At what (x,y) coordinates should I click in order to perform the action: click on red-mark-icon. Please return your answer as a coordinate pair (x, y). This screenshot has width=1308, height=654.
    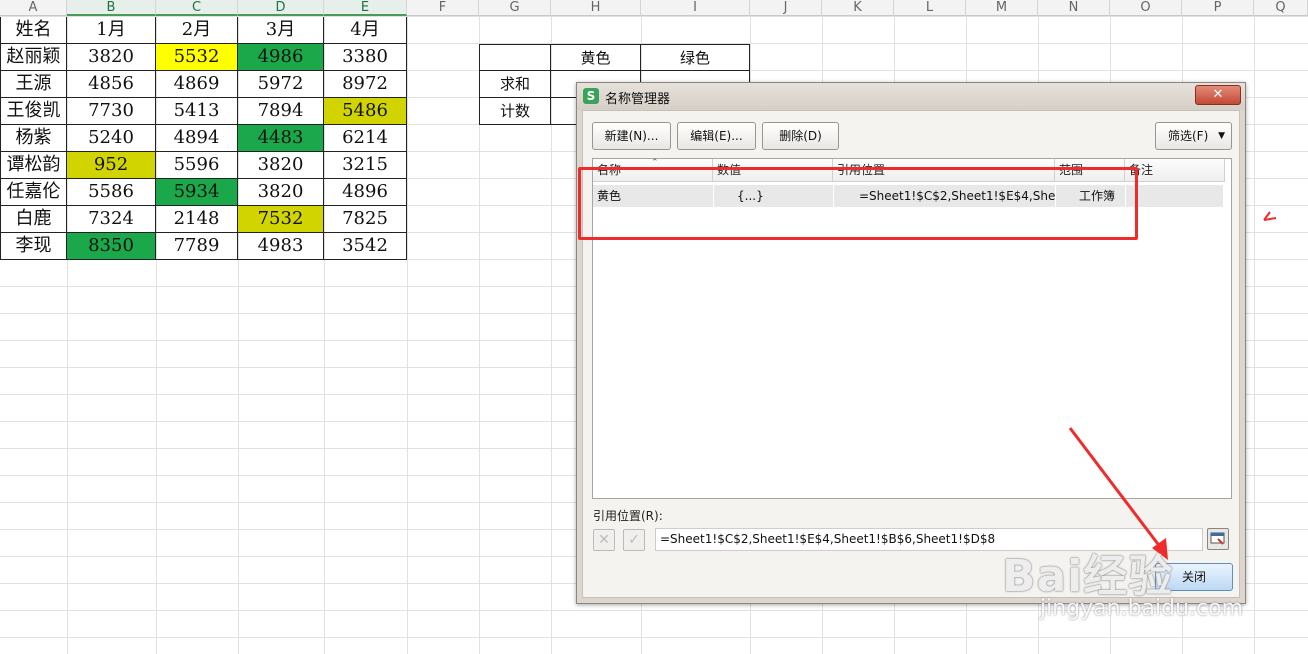
    Looking at the image, I should click on (1270, 216).